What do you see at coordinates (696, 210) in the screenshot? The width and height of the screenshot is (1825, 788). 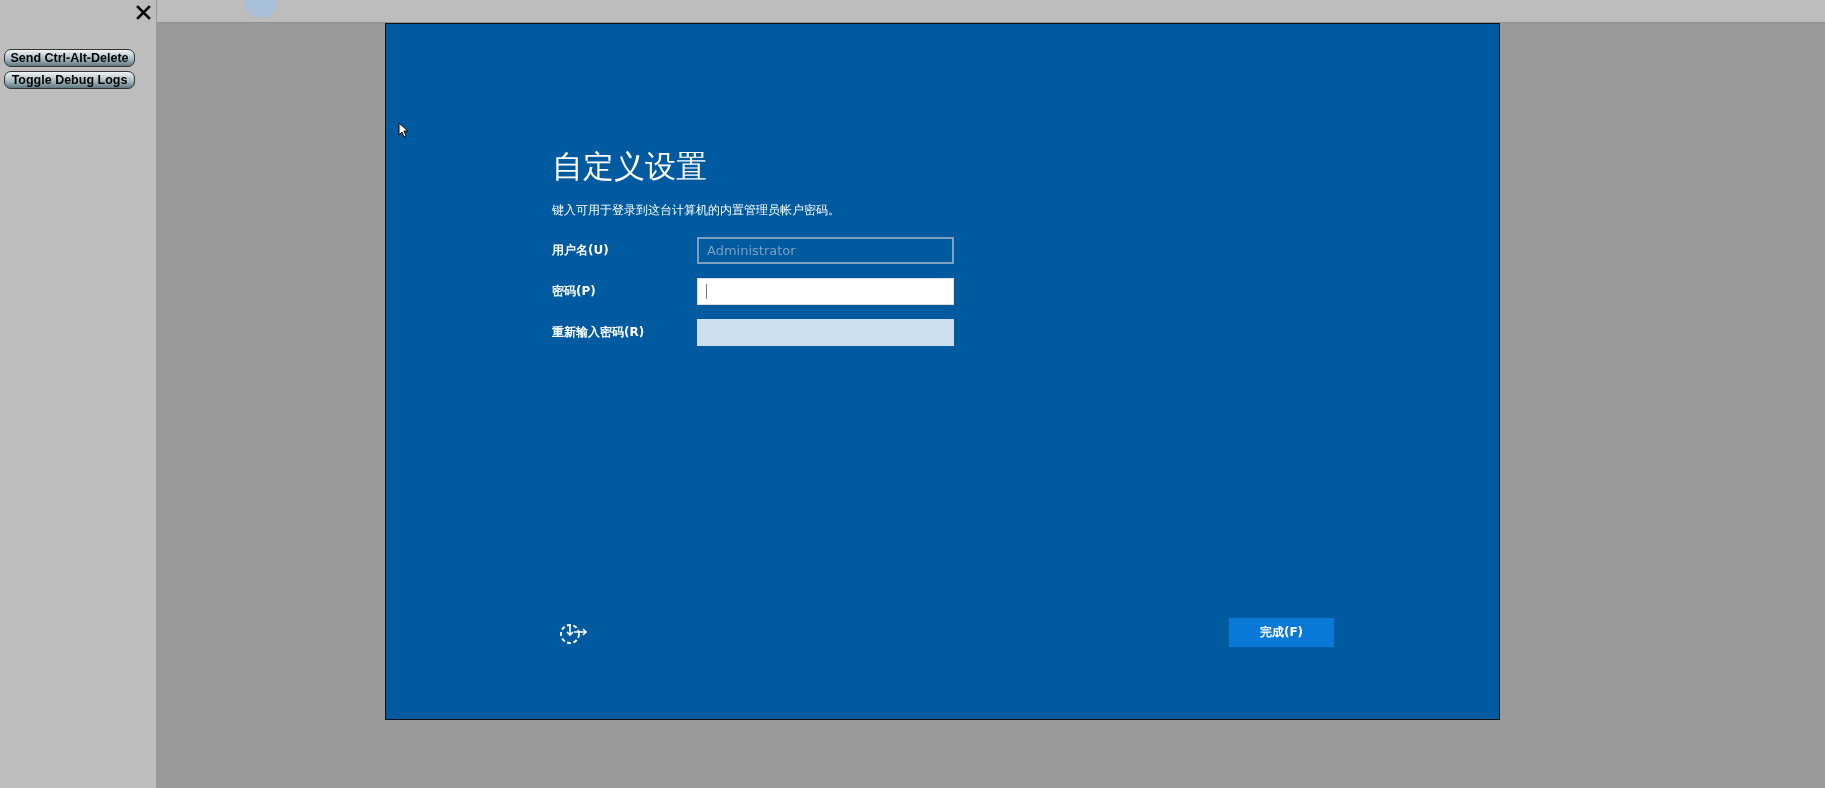 I see `instruction-text: 键入可用于登录到这台计算机的内置管理员帐户密码。` at bounding box center [696, 210].